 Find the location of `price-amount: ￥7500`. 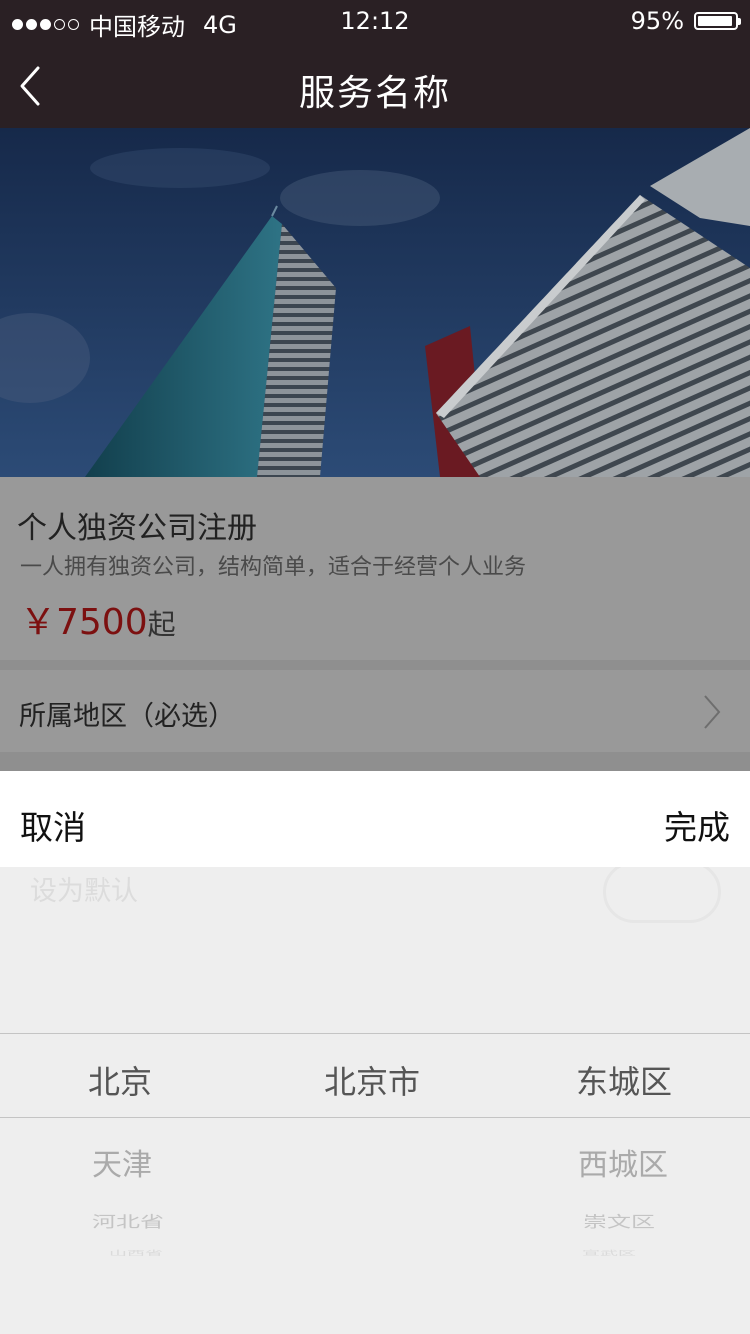

price-amount: ￥7500 is located at coordinates (84, 622).